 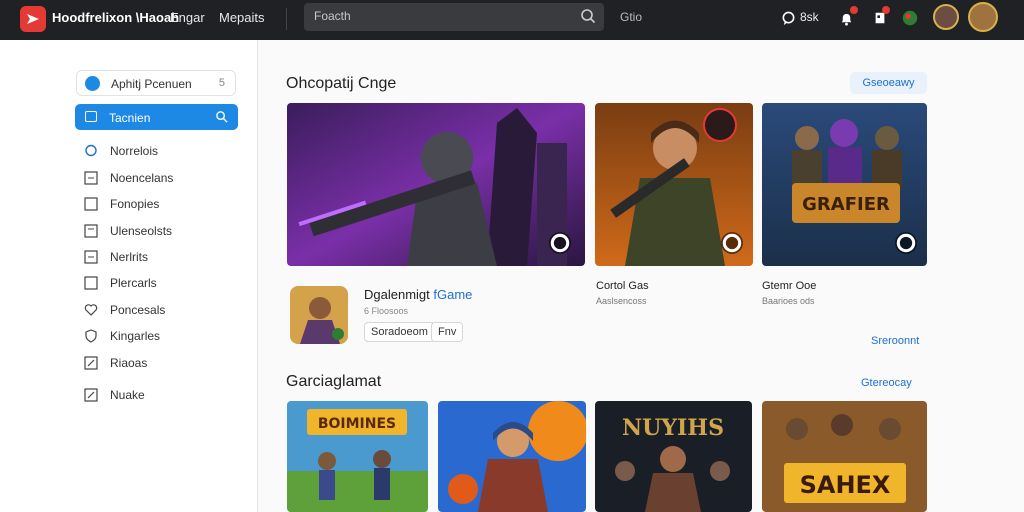 What do you see at coordinates (846, 204) in the screenshot?
I see `svg-text: GRAFIER` at bounding box center [846, 204].